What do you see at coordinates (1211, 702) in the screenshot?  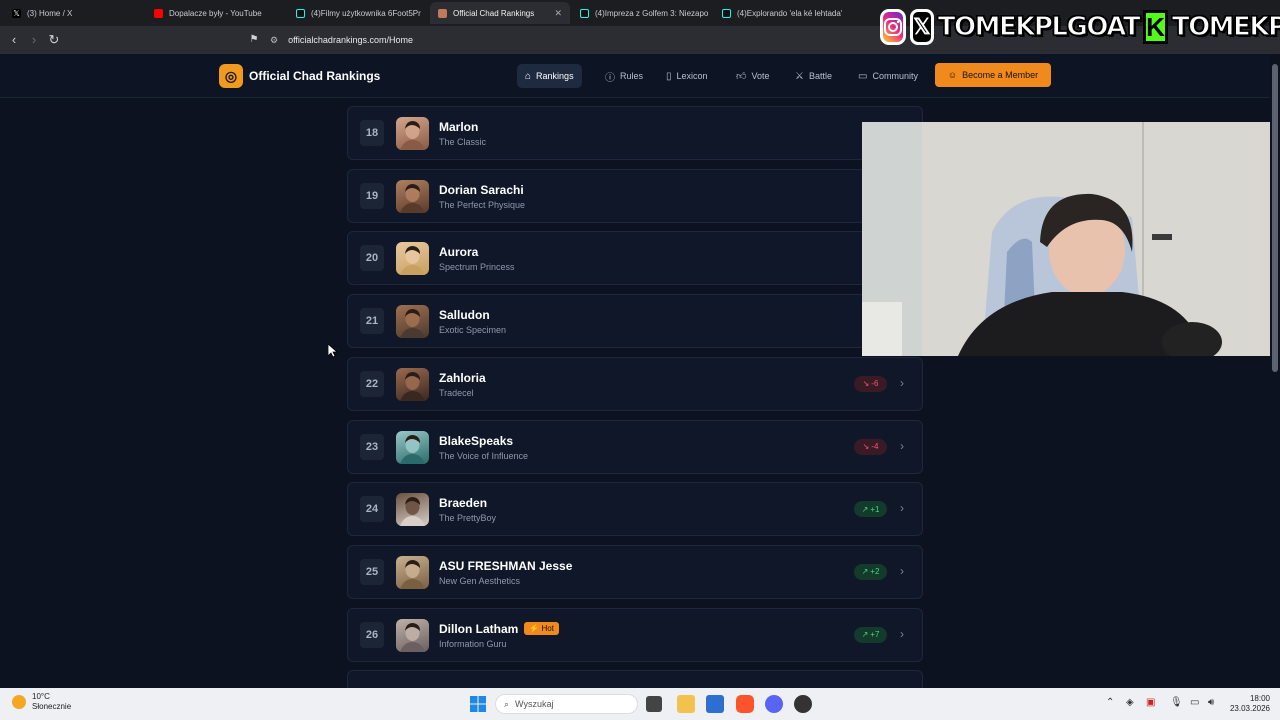 I see `volume-icon: 🔊︎` at bounding box center [1211, 702].